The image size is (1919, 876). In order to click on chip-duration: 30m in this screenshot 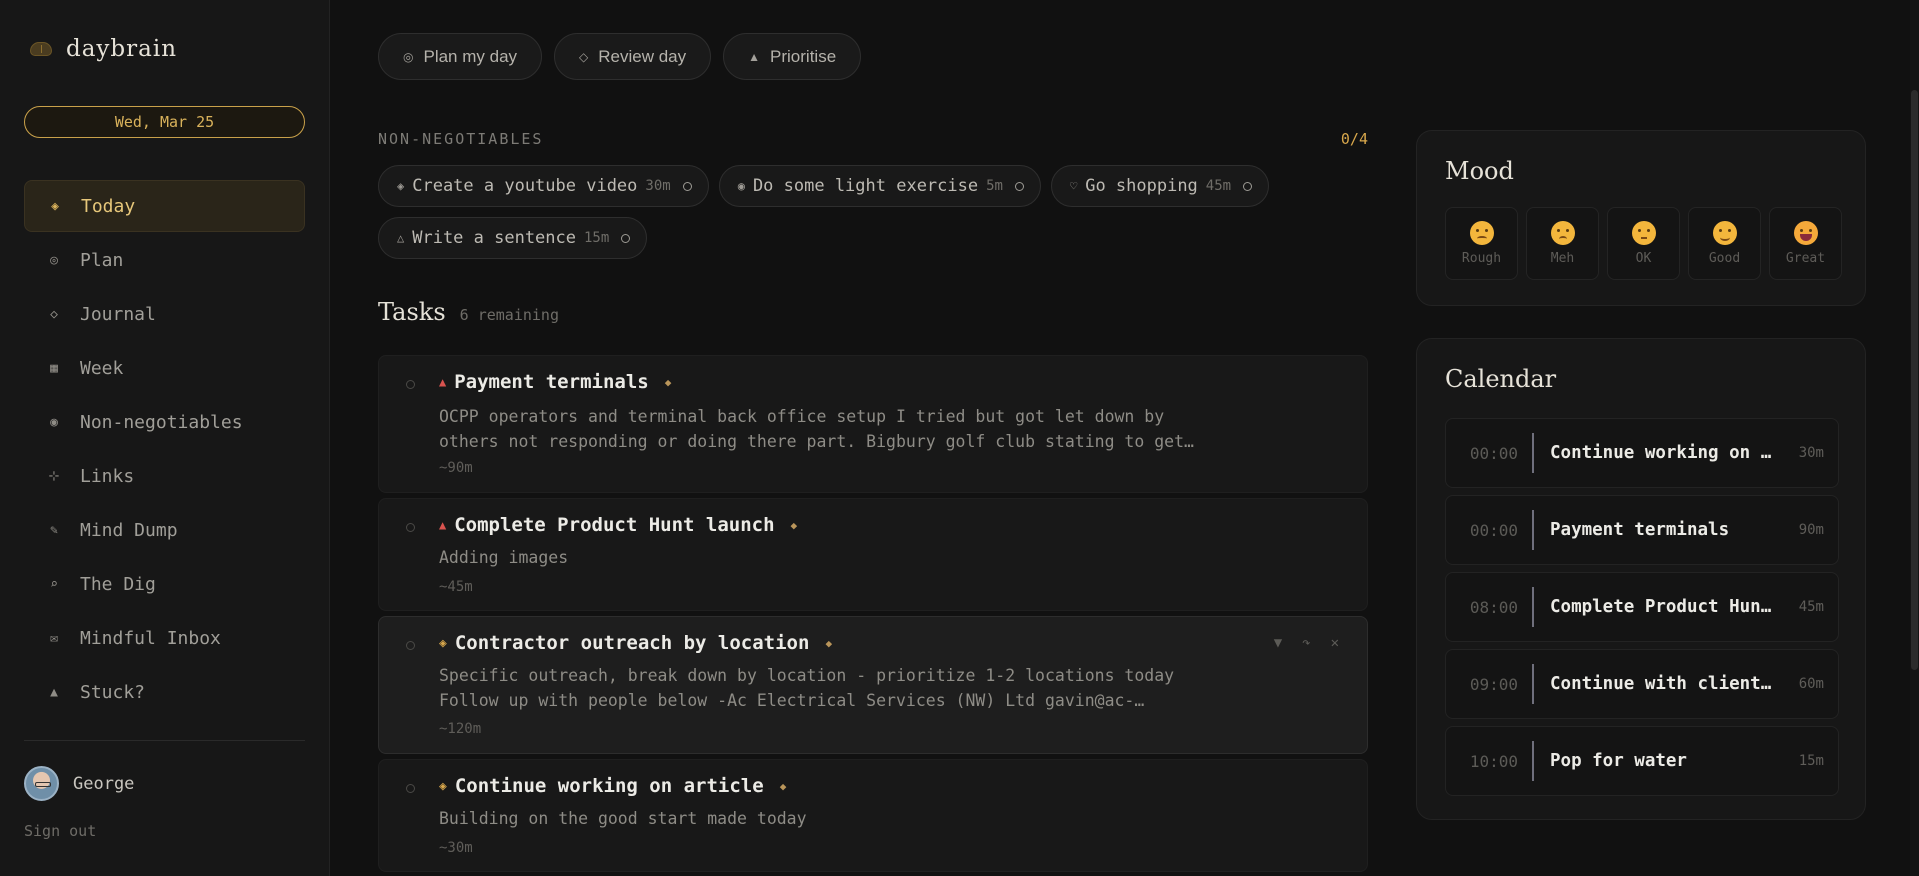, I will do `click(658, 186)`.